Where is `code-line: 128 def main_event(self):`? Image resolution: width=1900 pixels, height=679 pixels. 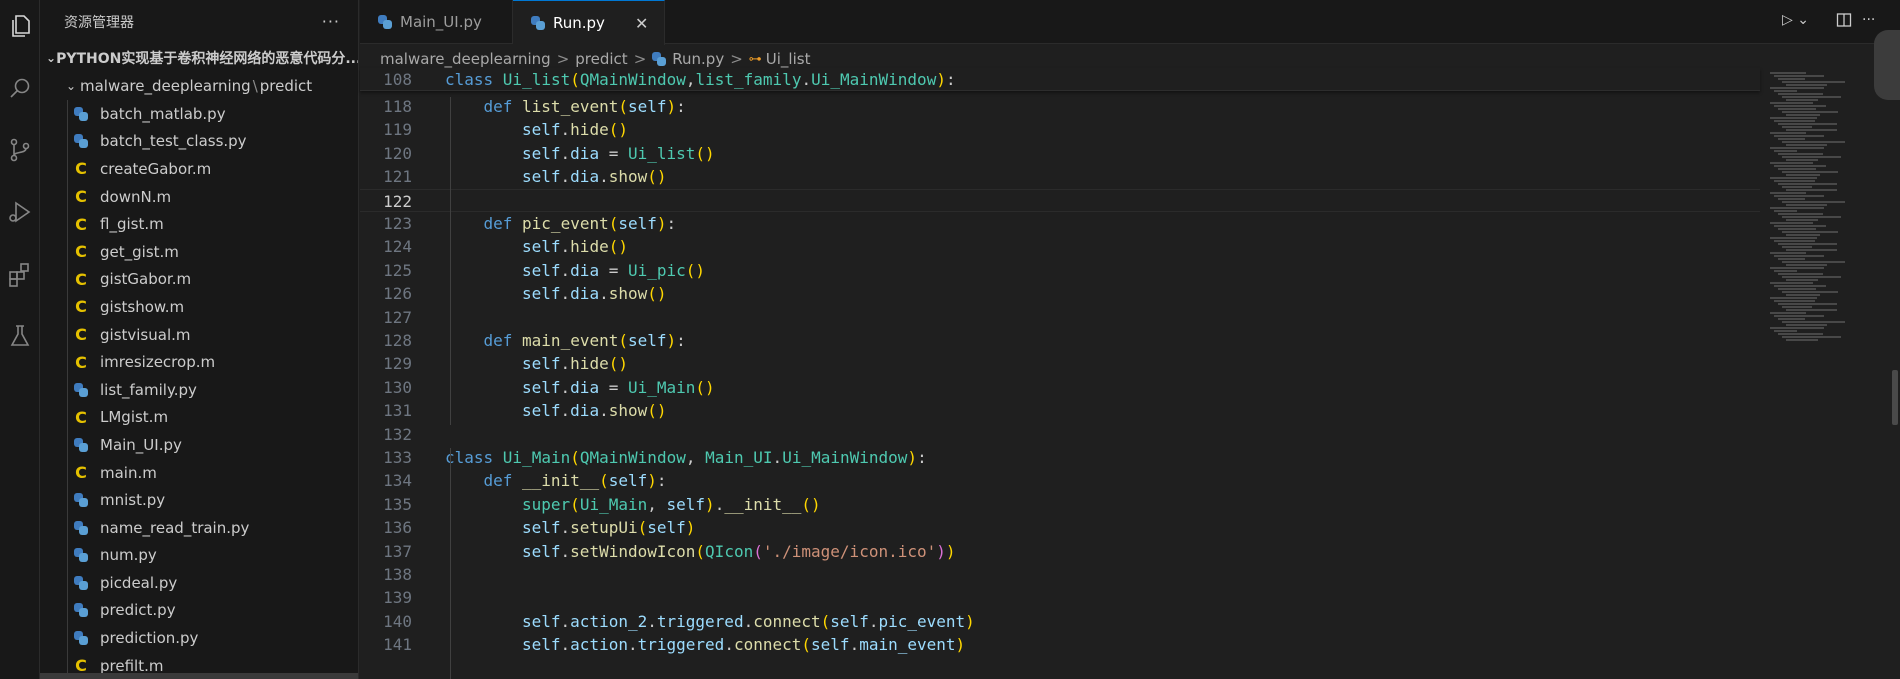 code-line: 128 def main_event(self): is located at coordinates (1060, 340).